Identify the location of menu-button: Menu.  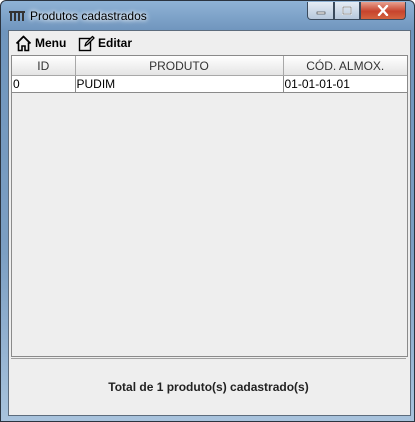
(40, 43).